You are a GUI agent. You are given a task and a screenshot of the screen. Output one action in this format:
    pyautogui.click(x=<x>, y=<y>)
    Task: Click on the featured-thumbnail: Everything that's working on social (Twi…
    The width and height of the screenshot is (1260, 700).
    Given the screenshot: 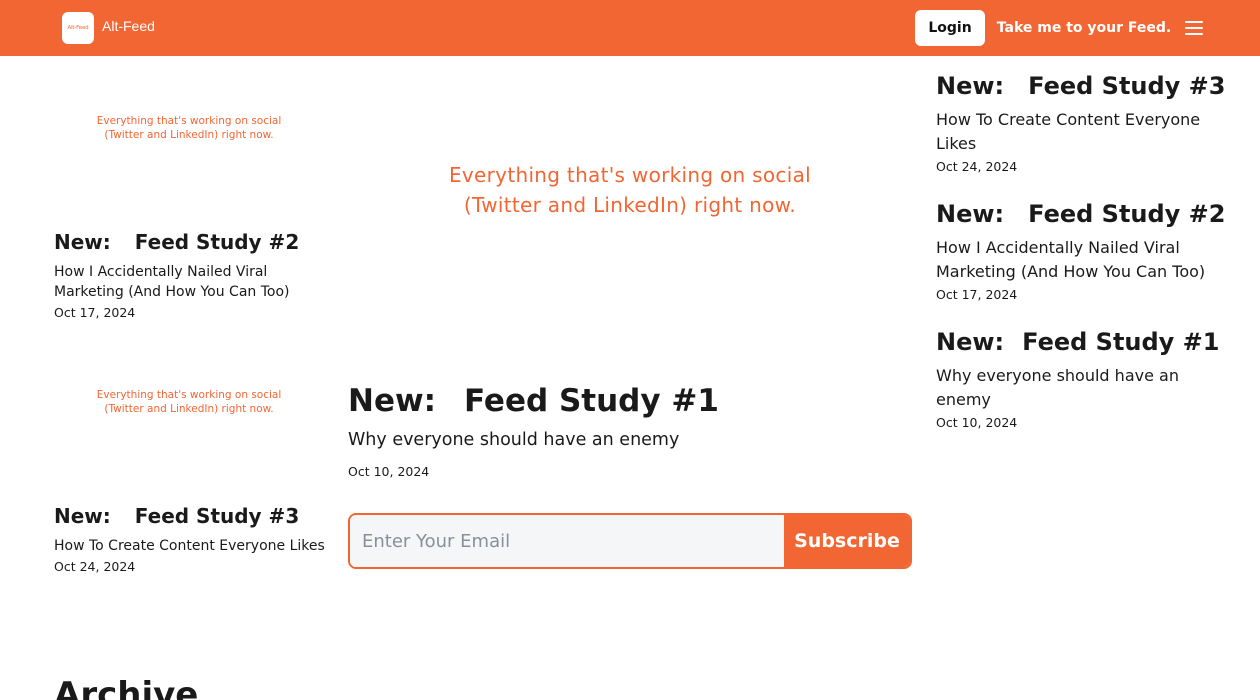 What is the action you would take?
    pyautogui.click(x=630, y=190)
    